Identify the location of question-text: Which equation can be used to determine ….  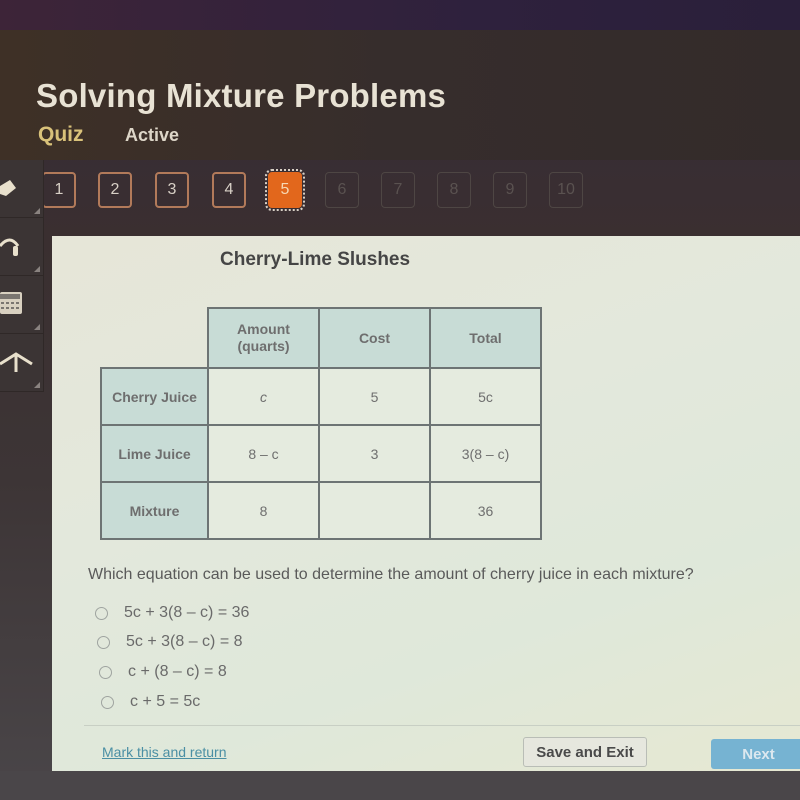
(391, 574).